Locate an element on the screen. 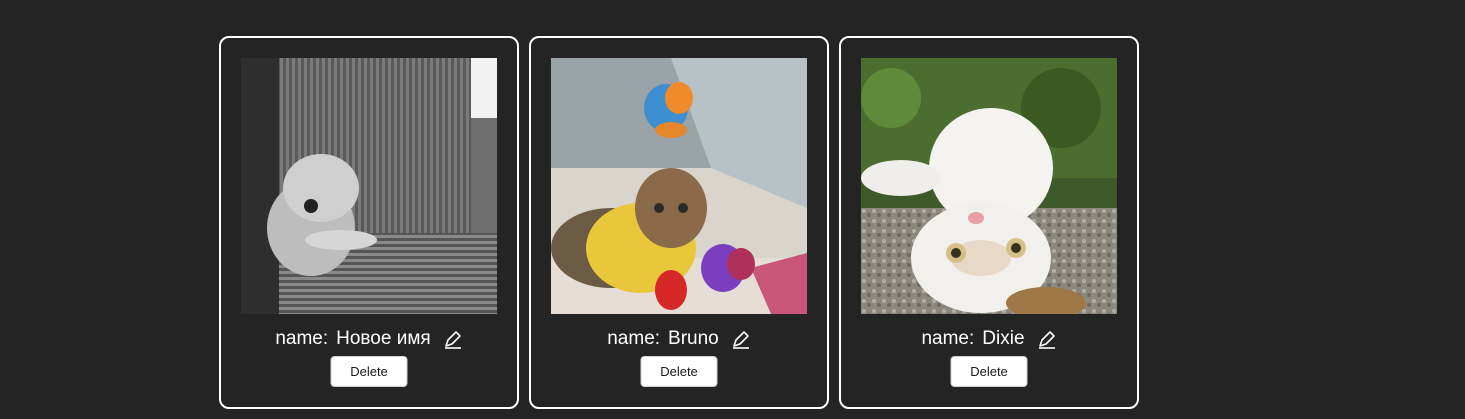 Image resolution: width=1465 pixels, height=419 pixels. cat-name-row: name: Dixie is located at coordinates (989, 339).